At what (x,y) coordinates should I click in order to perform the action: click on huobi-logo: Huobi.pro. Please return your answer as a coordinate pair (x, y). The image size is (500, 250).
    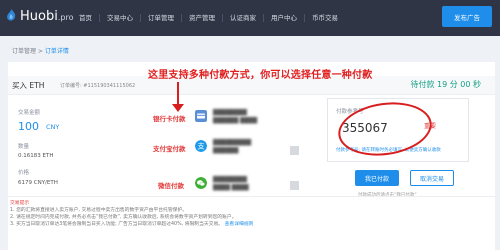
    Looking at the image, I should click on (39, 16).